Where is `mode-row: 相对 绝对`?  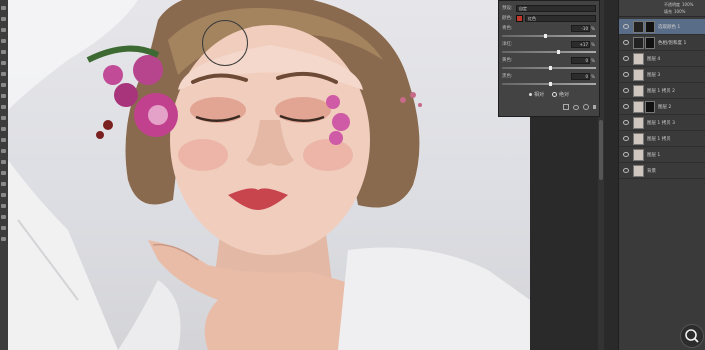 mode-row: 相对 绝对 is located at coordinates (549, 94).